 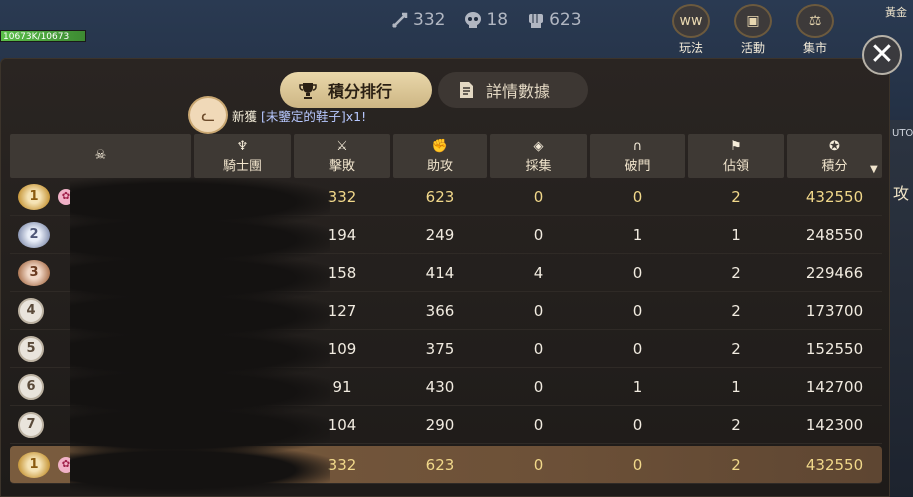 What do you see at coordinates (637, 156) in the screenshot?
I see `header-break: ∩ 破門` at bounding box center [637, 156].